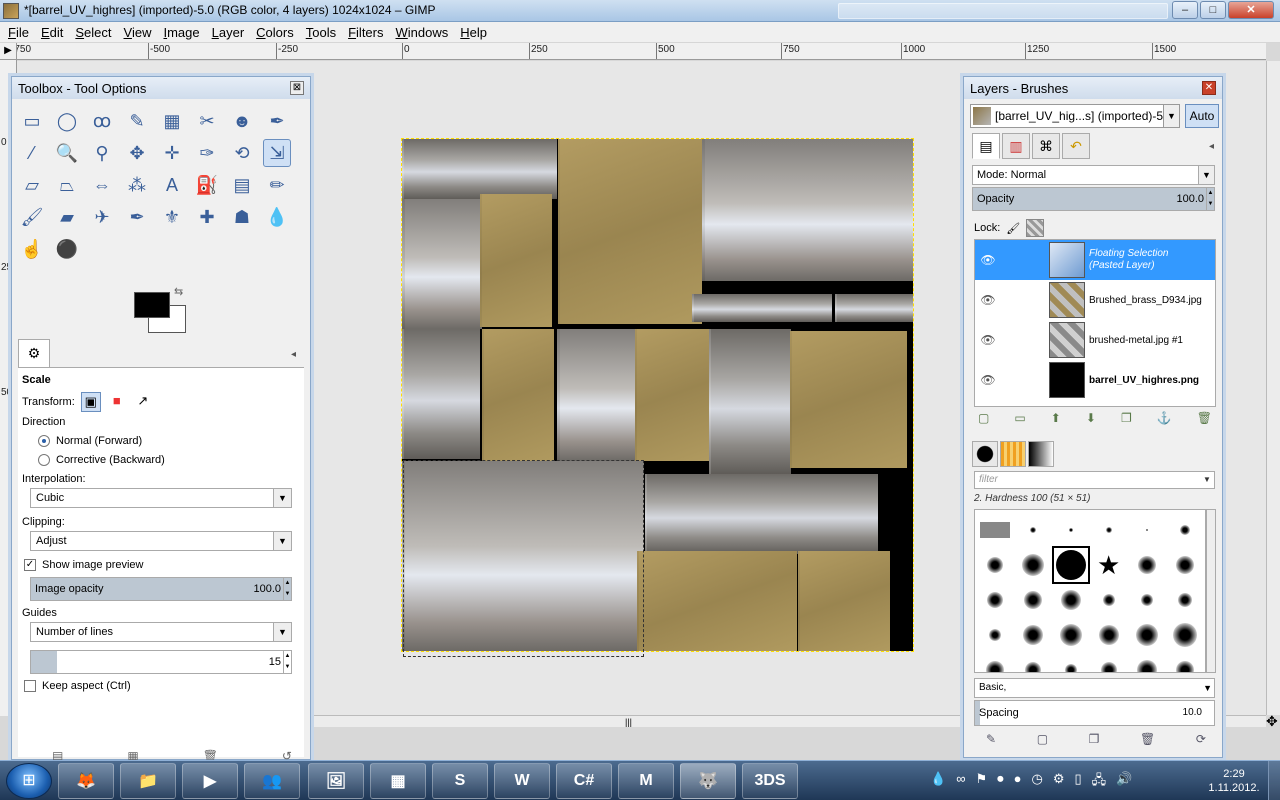  What do you see at coordinates (242, 185) in the screenshot?
I see `blend-icon: ▤` at bounding box center [242, 185].